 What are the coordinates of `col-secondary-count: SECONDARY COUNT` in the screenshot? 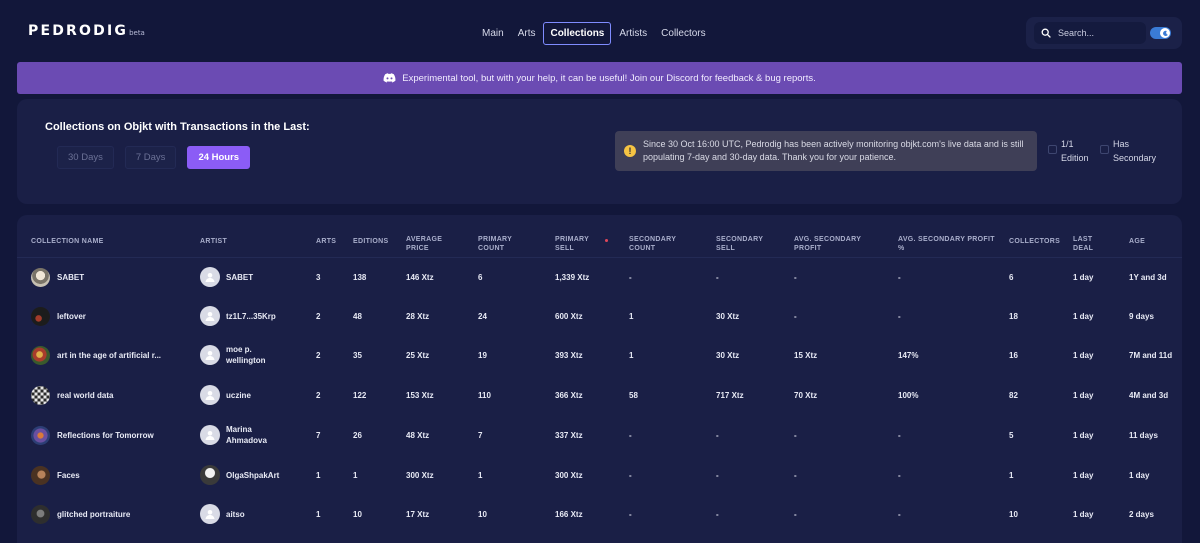 It's located at (660, 244).